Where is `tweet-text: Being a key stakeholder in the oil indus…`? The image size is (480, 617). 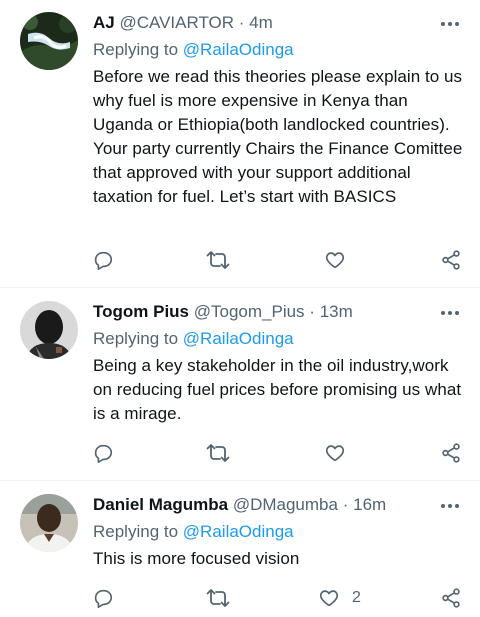 tweet-text: Being a key stakeholder in the oil indus… is located at coordinates (277, 389).